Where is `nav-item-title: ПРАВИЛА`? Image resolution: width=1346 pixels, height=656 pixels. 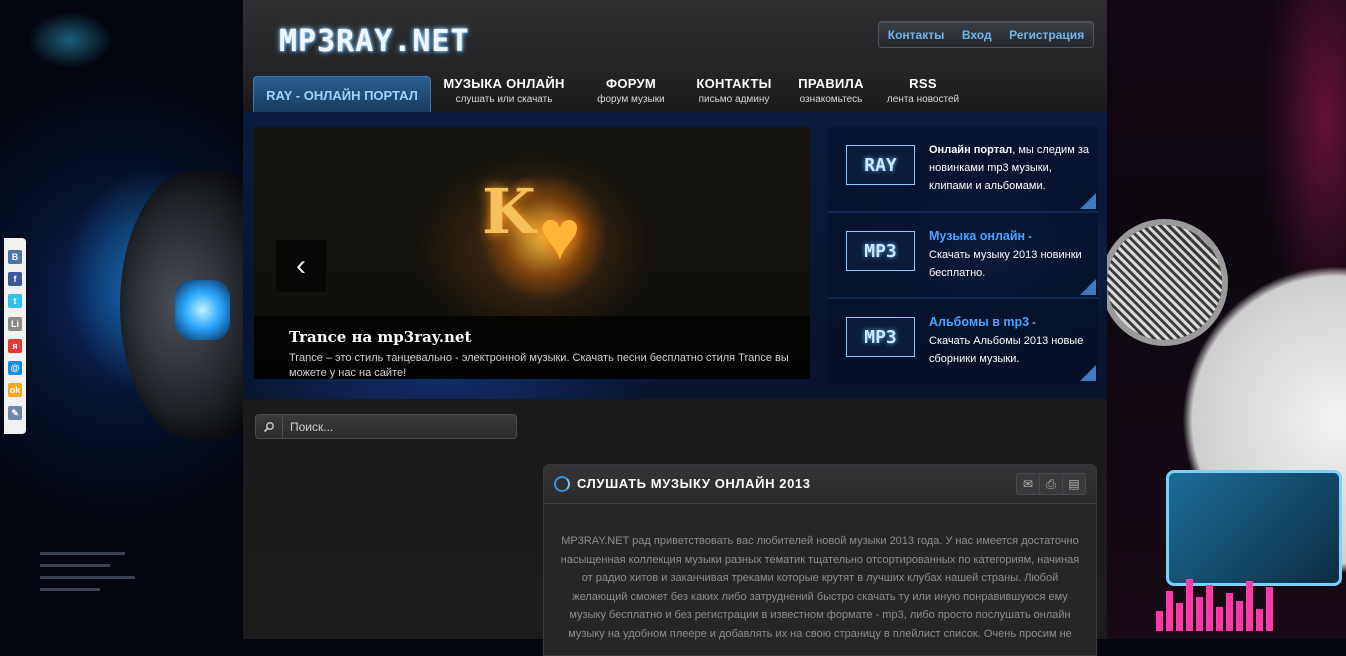
nav-item-title: ПРАВИЛА is located at coordinates (831, 83).